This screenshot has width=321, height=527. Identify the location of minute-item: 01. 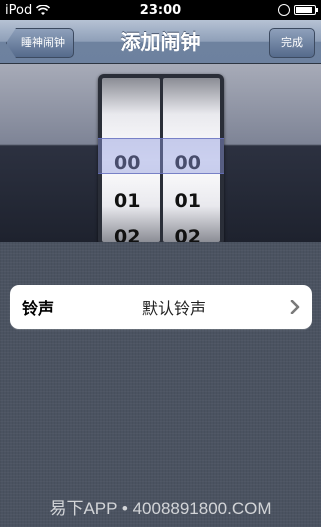
(188, 201).